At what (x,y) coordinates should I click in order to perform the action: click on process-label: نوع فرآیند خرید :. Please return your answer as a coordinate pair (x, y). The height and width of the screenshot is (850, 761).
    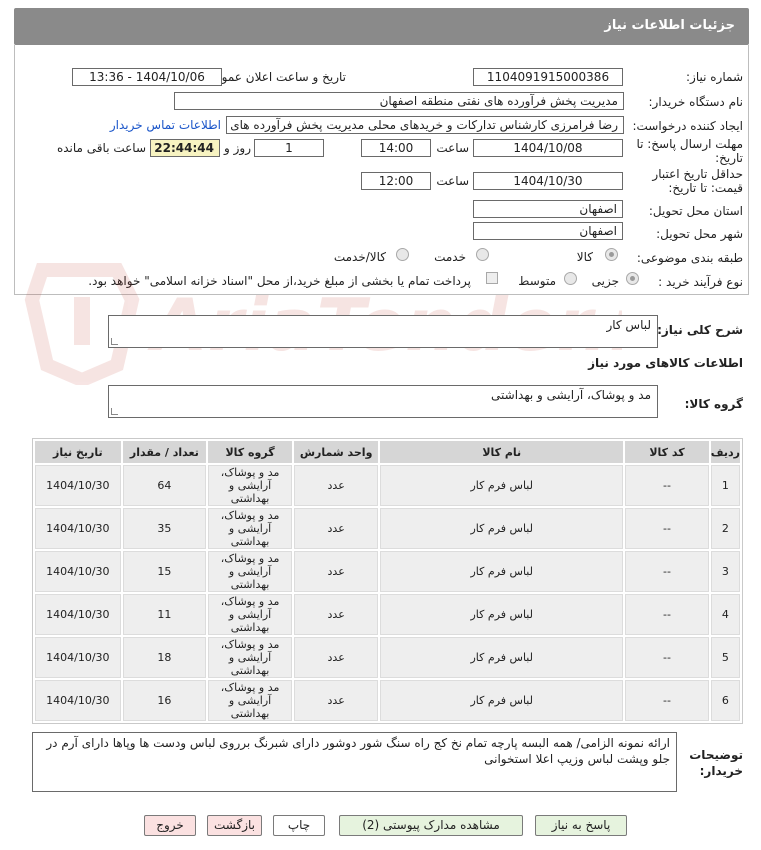
    Looking at the image, I should click on (700, 282).